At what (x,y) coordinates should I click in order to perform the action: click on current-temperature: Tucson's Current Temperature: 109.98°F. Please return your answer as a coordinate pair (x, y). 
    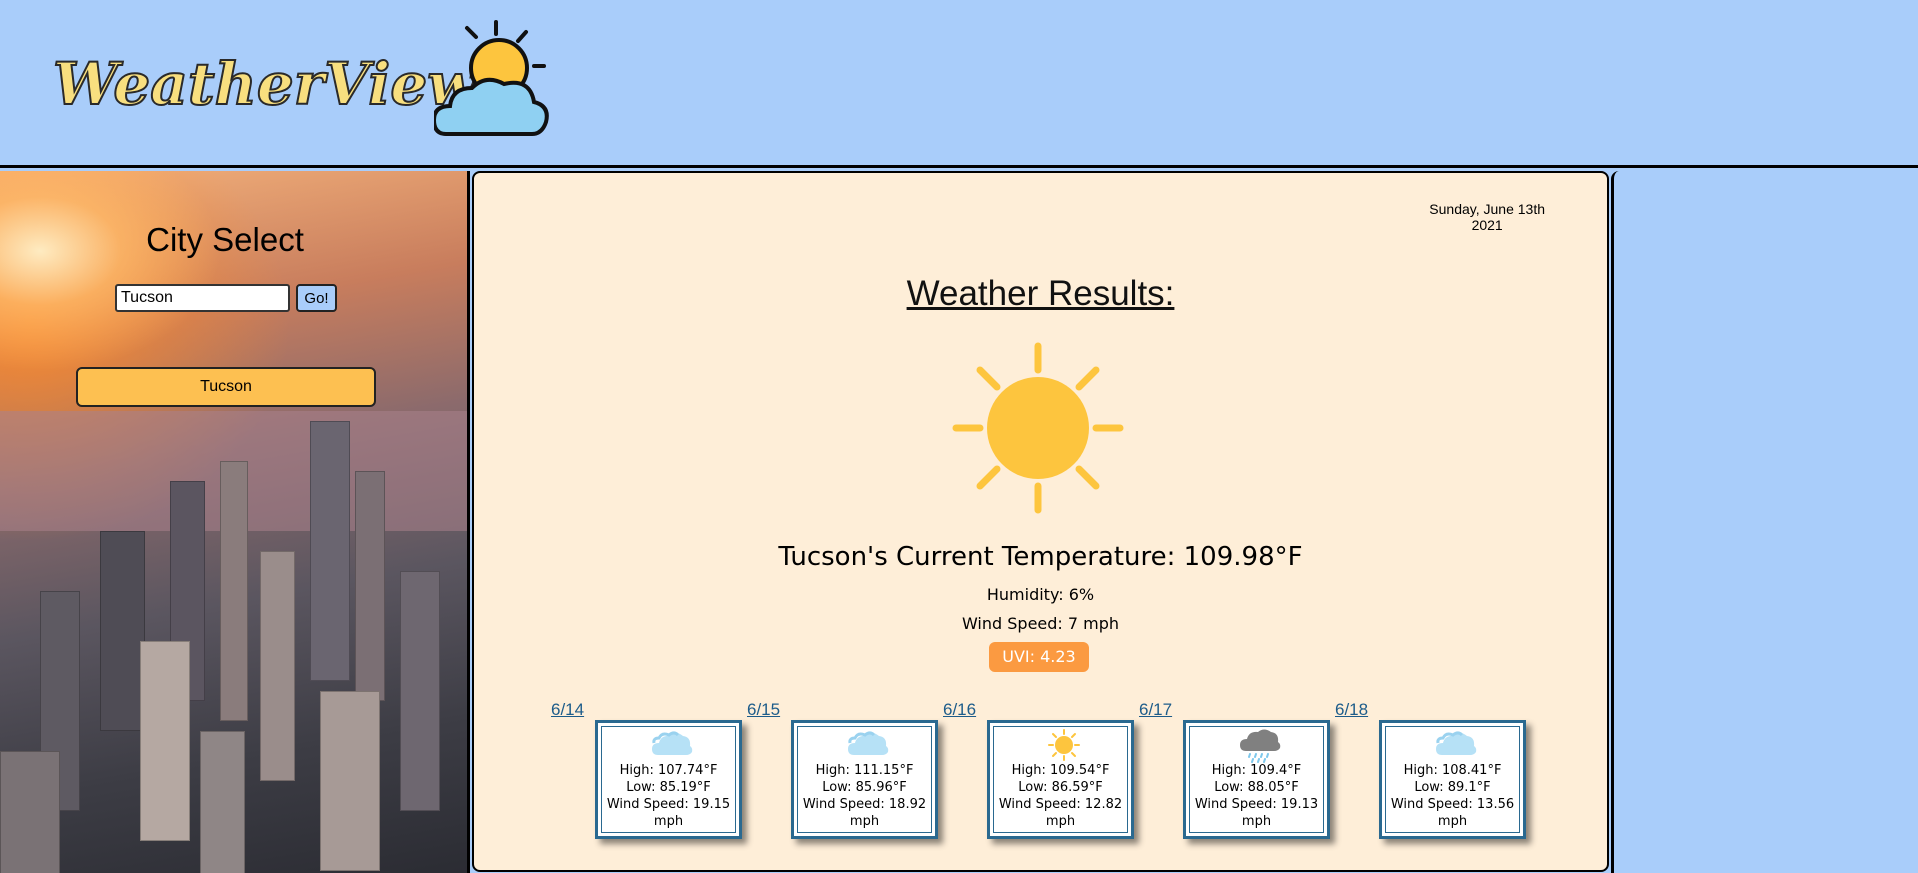
    Looking at the image, I should click on (1040, 557).